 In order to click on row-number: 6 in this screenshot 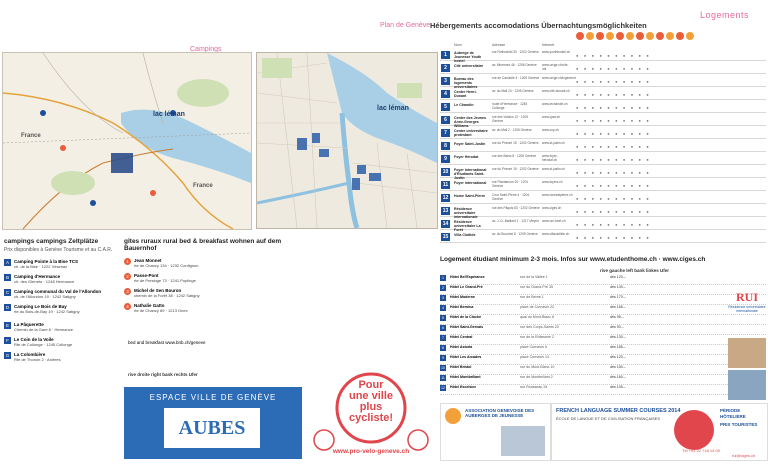, I will do `click(445, 120)`.